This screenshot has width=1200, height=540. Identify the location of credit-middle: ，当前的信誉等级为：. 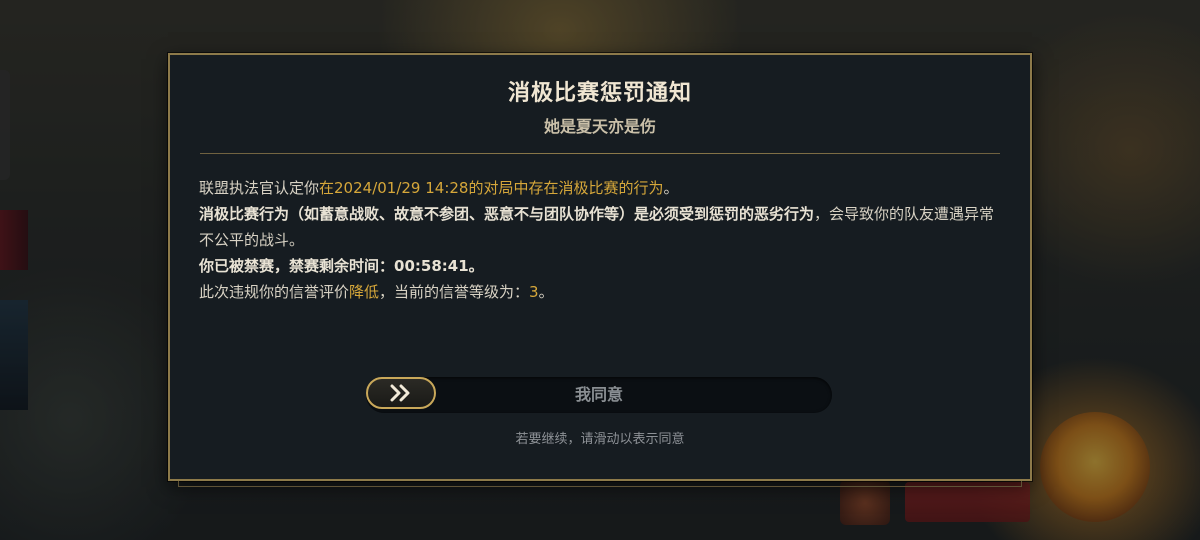
(454, 292).